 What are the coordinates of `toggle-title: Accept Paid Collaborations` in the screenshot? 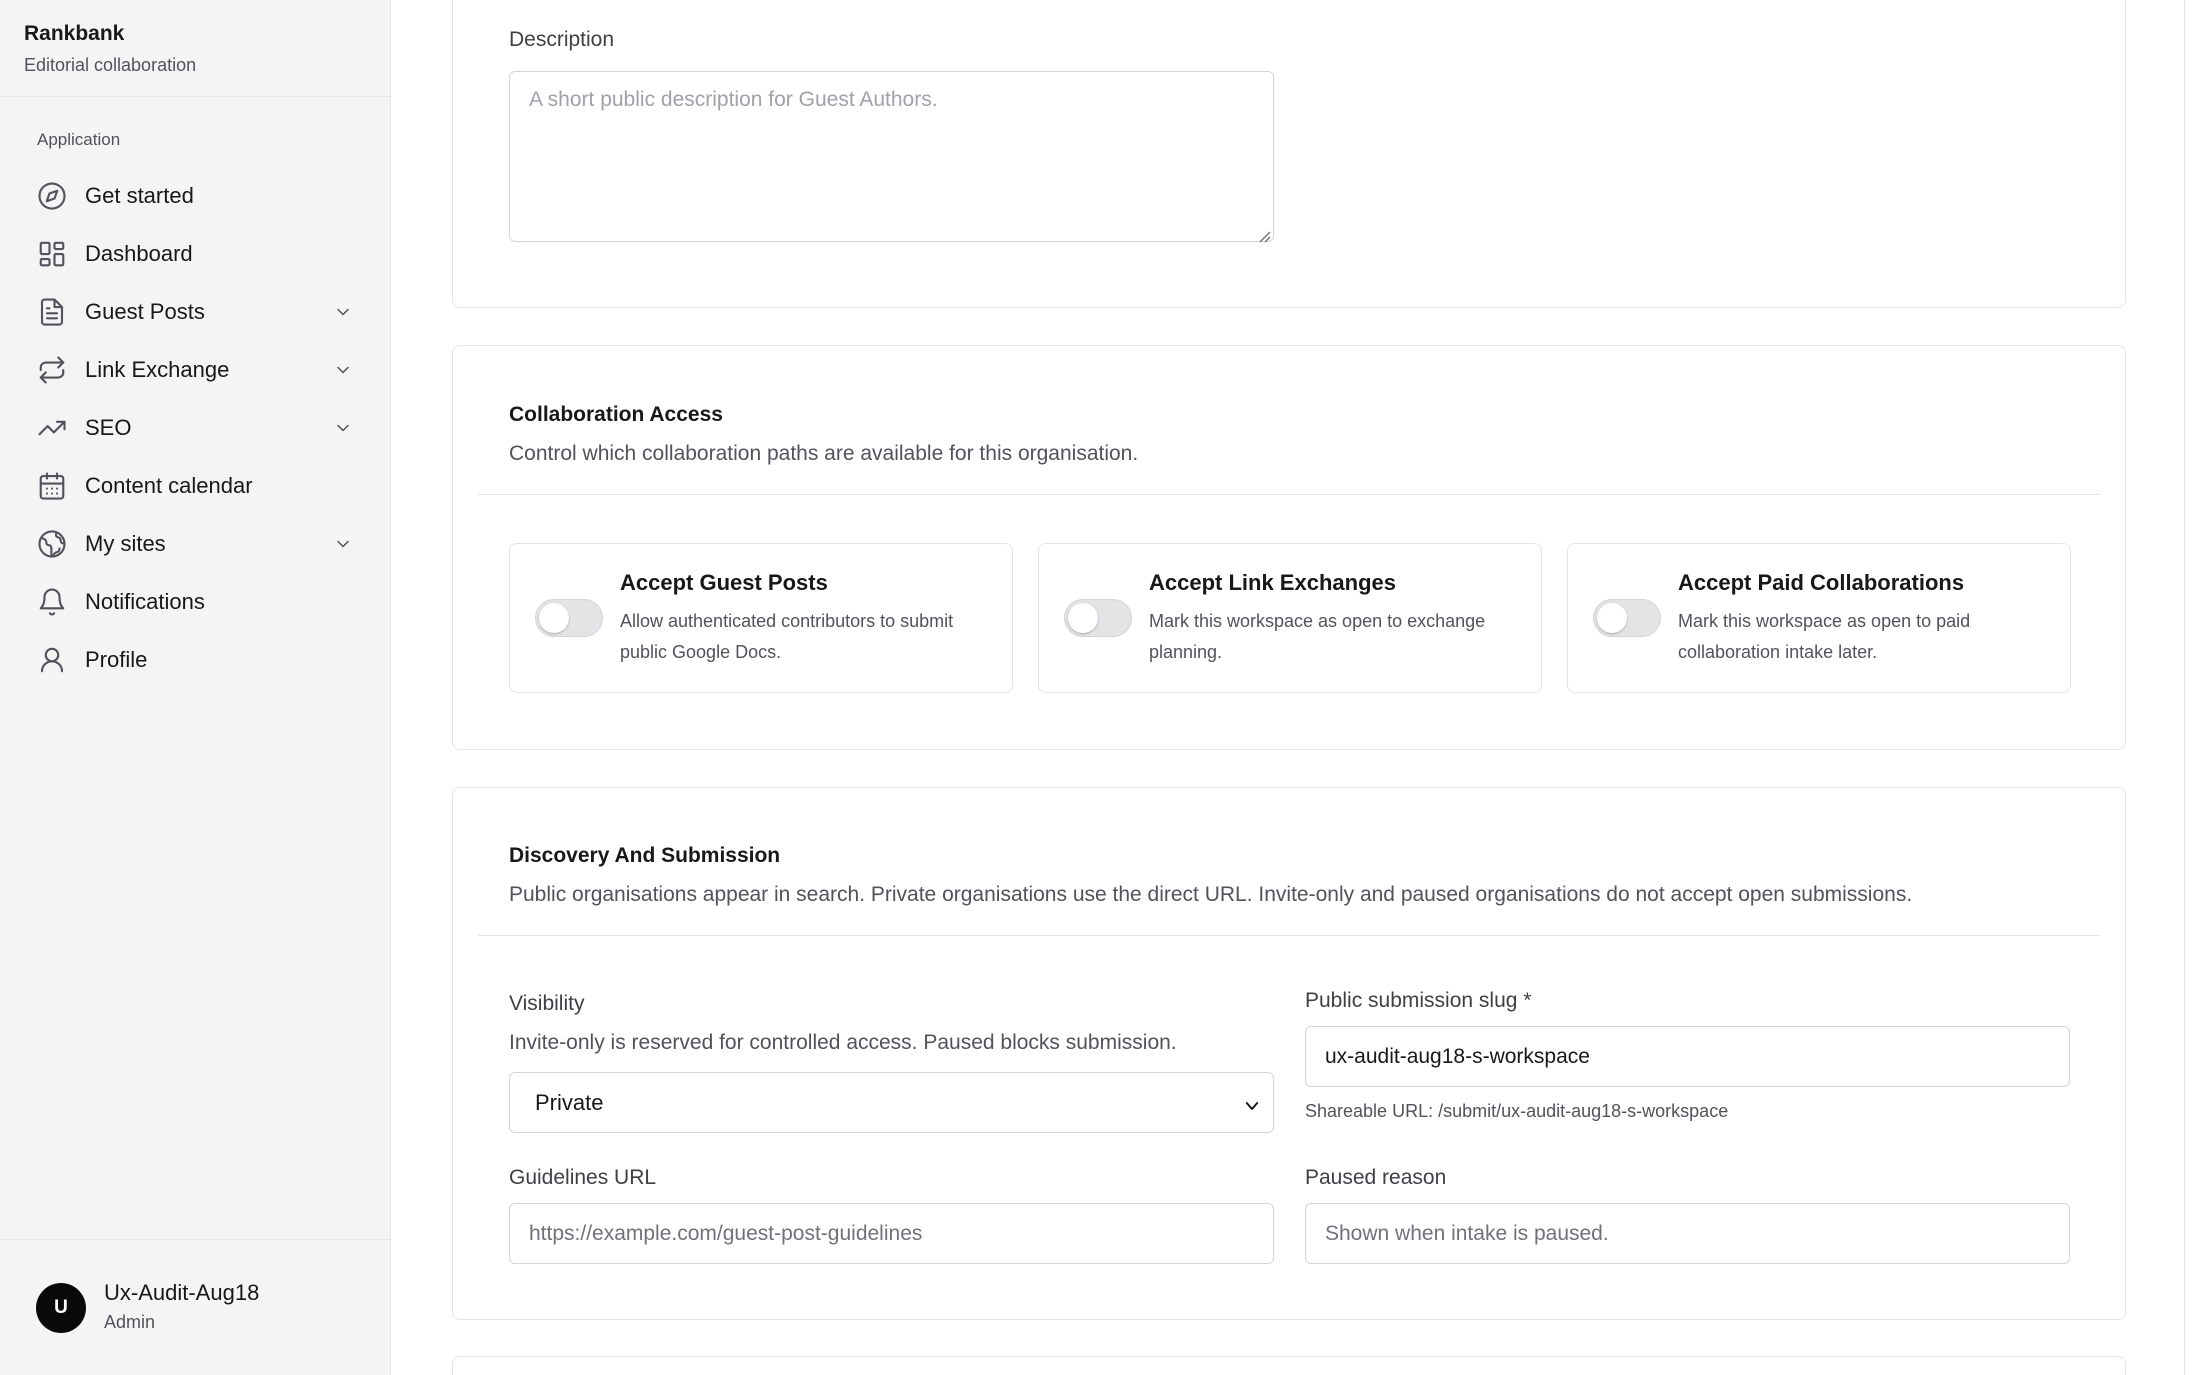 It's located at (1821, 582).